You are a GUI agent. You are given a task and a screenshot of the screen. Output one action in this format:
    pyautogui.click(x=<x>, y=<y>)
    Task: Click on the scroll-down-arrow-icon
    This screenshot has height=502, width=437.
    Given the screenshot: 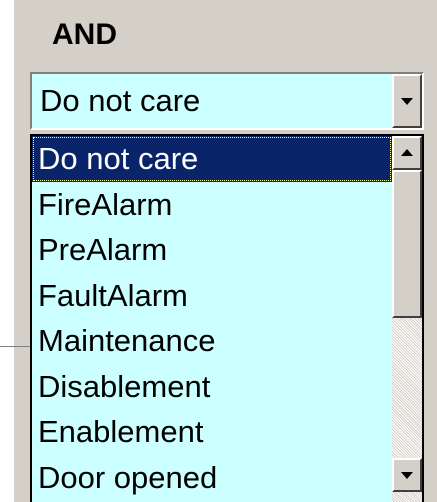 What is the action you would take?
    pyautogui.click(x=407, y=475)
    